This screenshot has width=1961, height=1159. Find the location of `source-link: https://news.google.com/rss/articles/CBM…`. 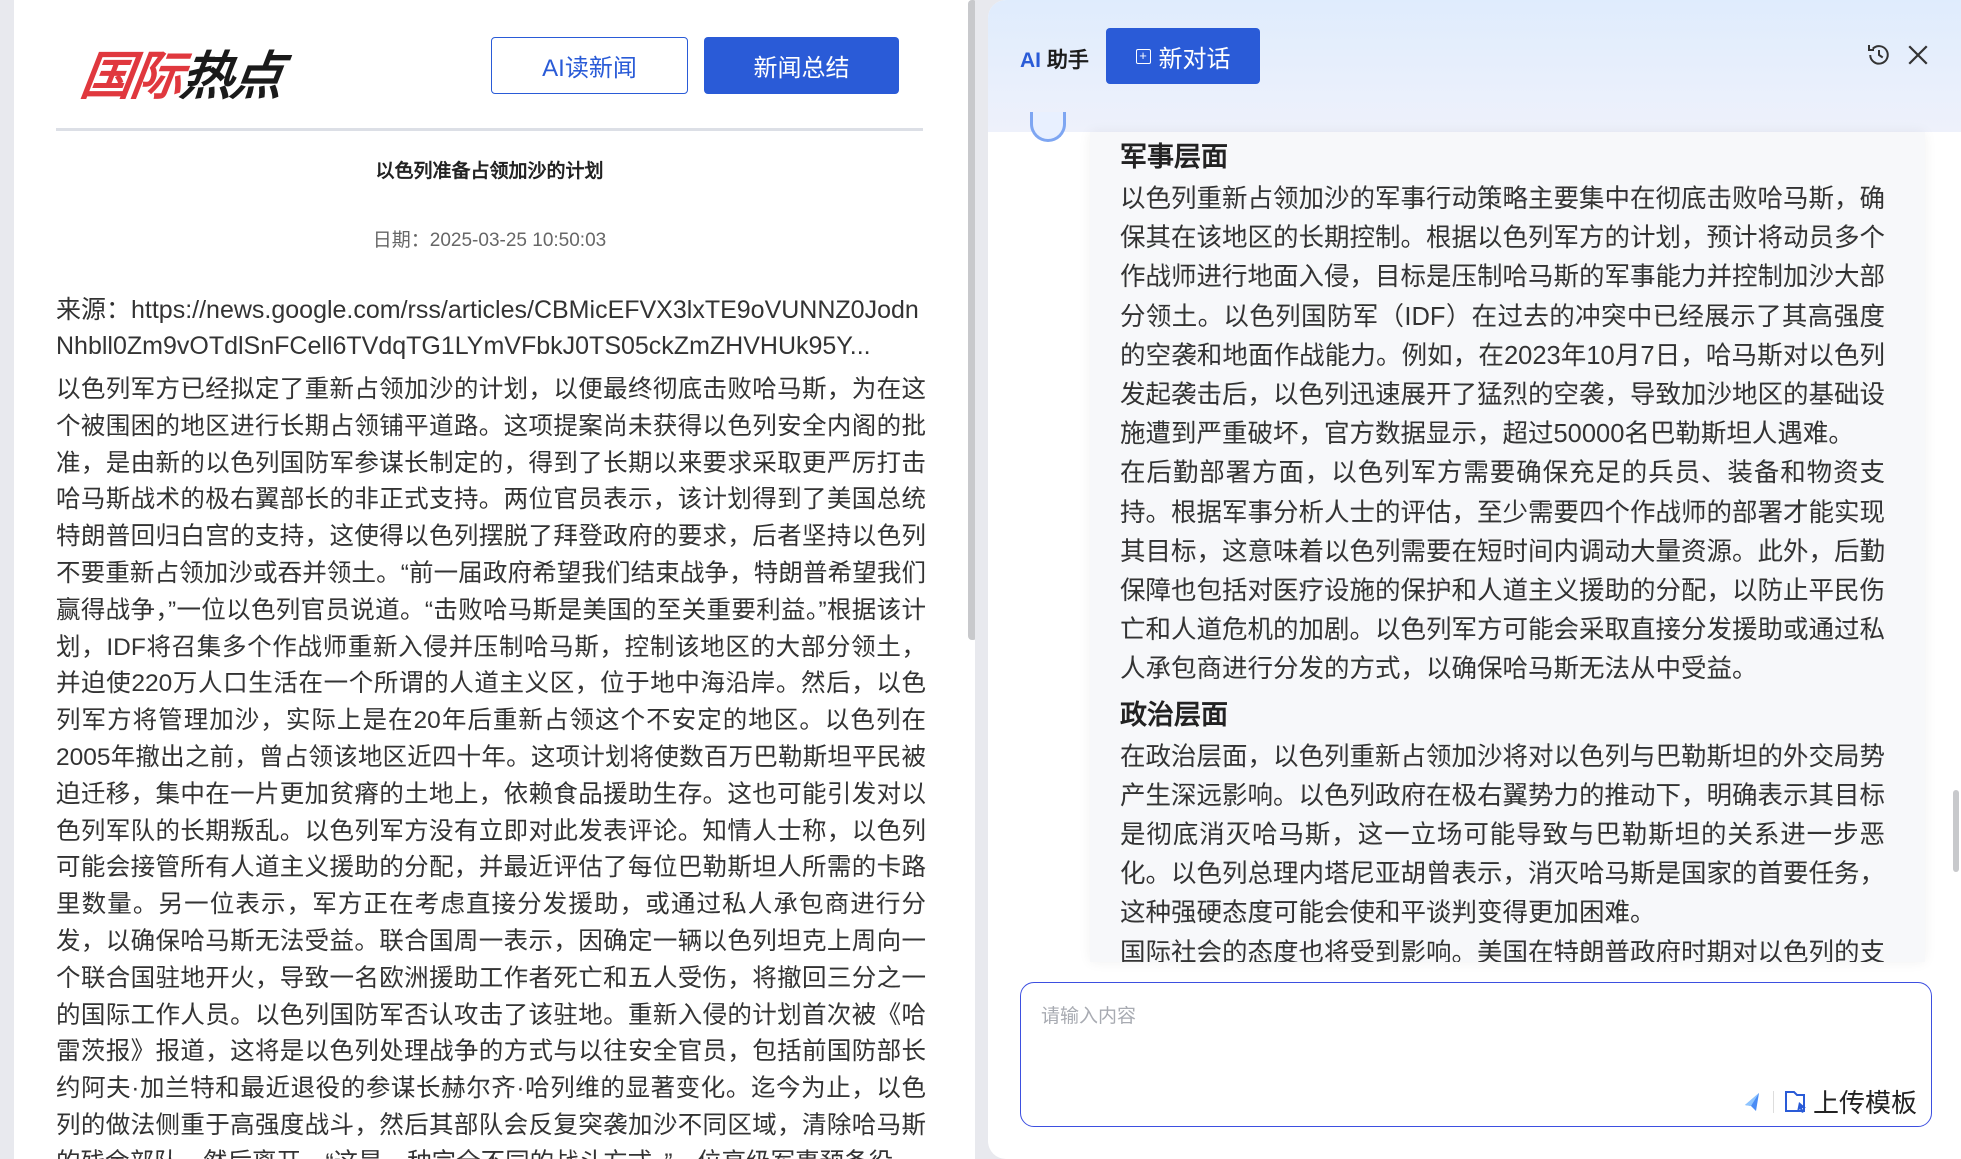

source-link: https://news.google.com/rss/articles/CBM… is located at coordinates (487, 328).